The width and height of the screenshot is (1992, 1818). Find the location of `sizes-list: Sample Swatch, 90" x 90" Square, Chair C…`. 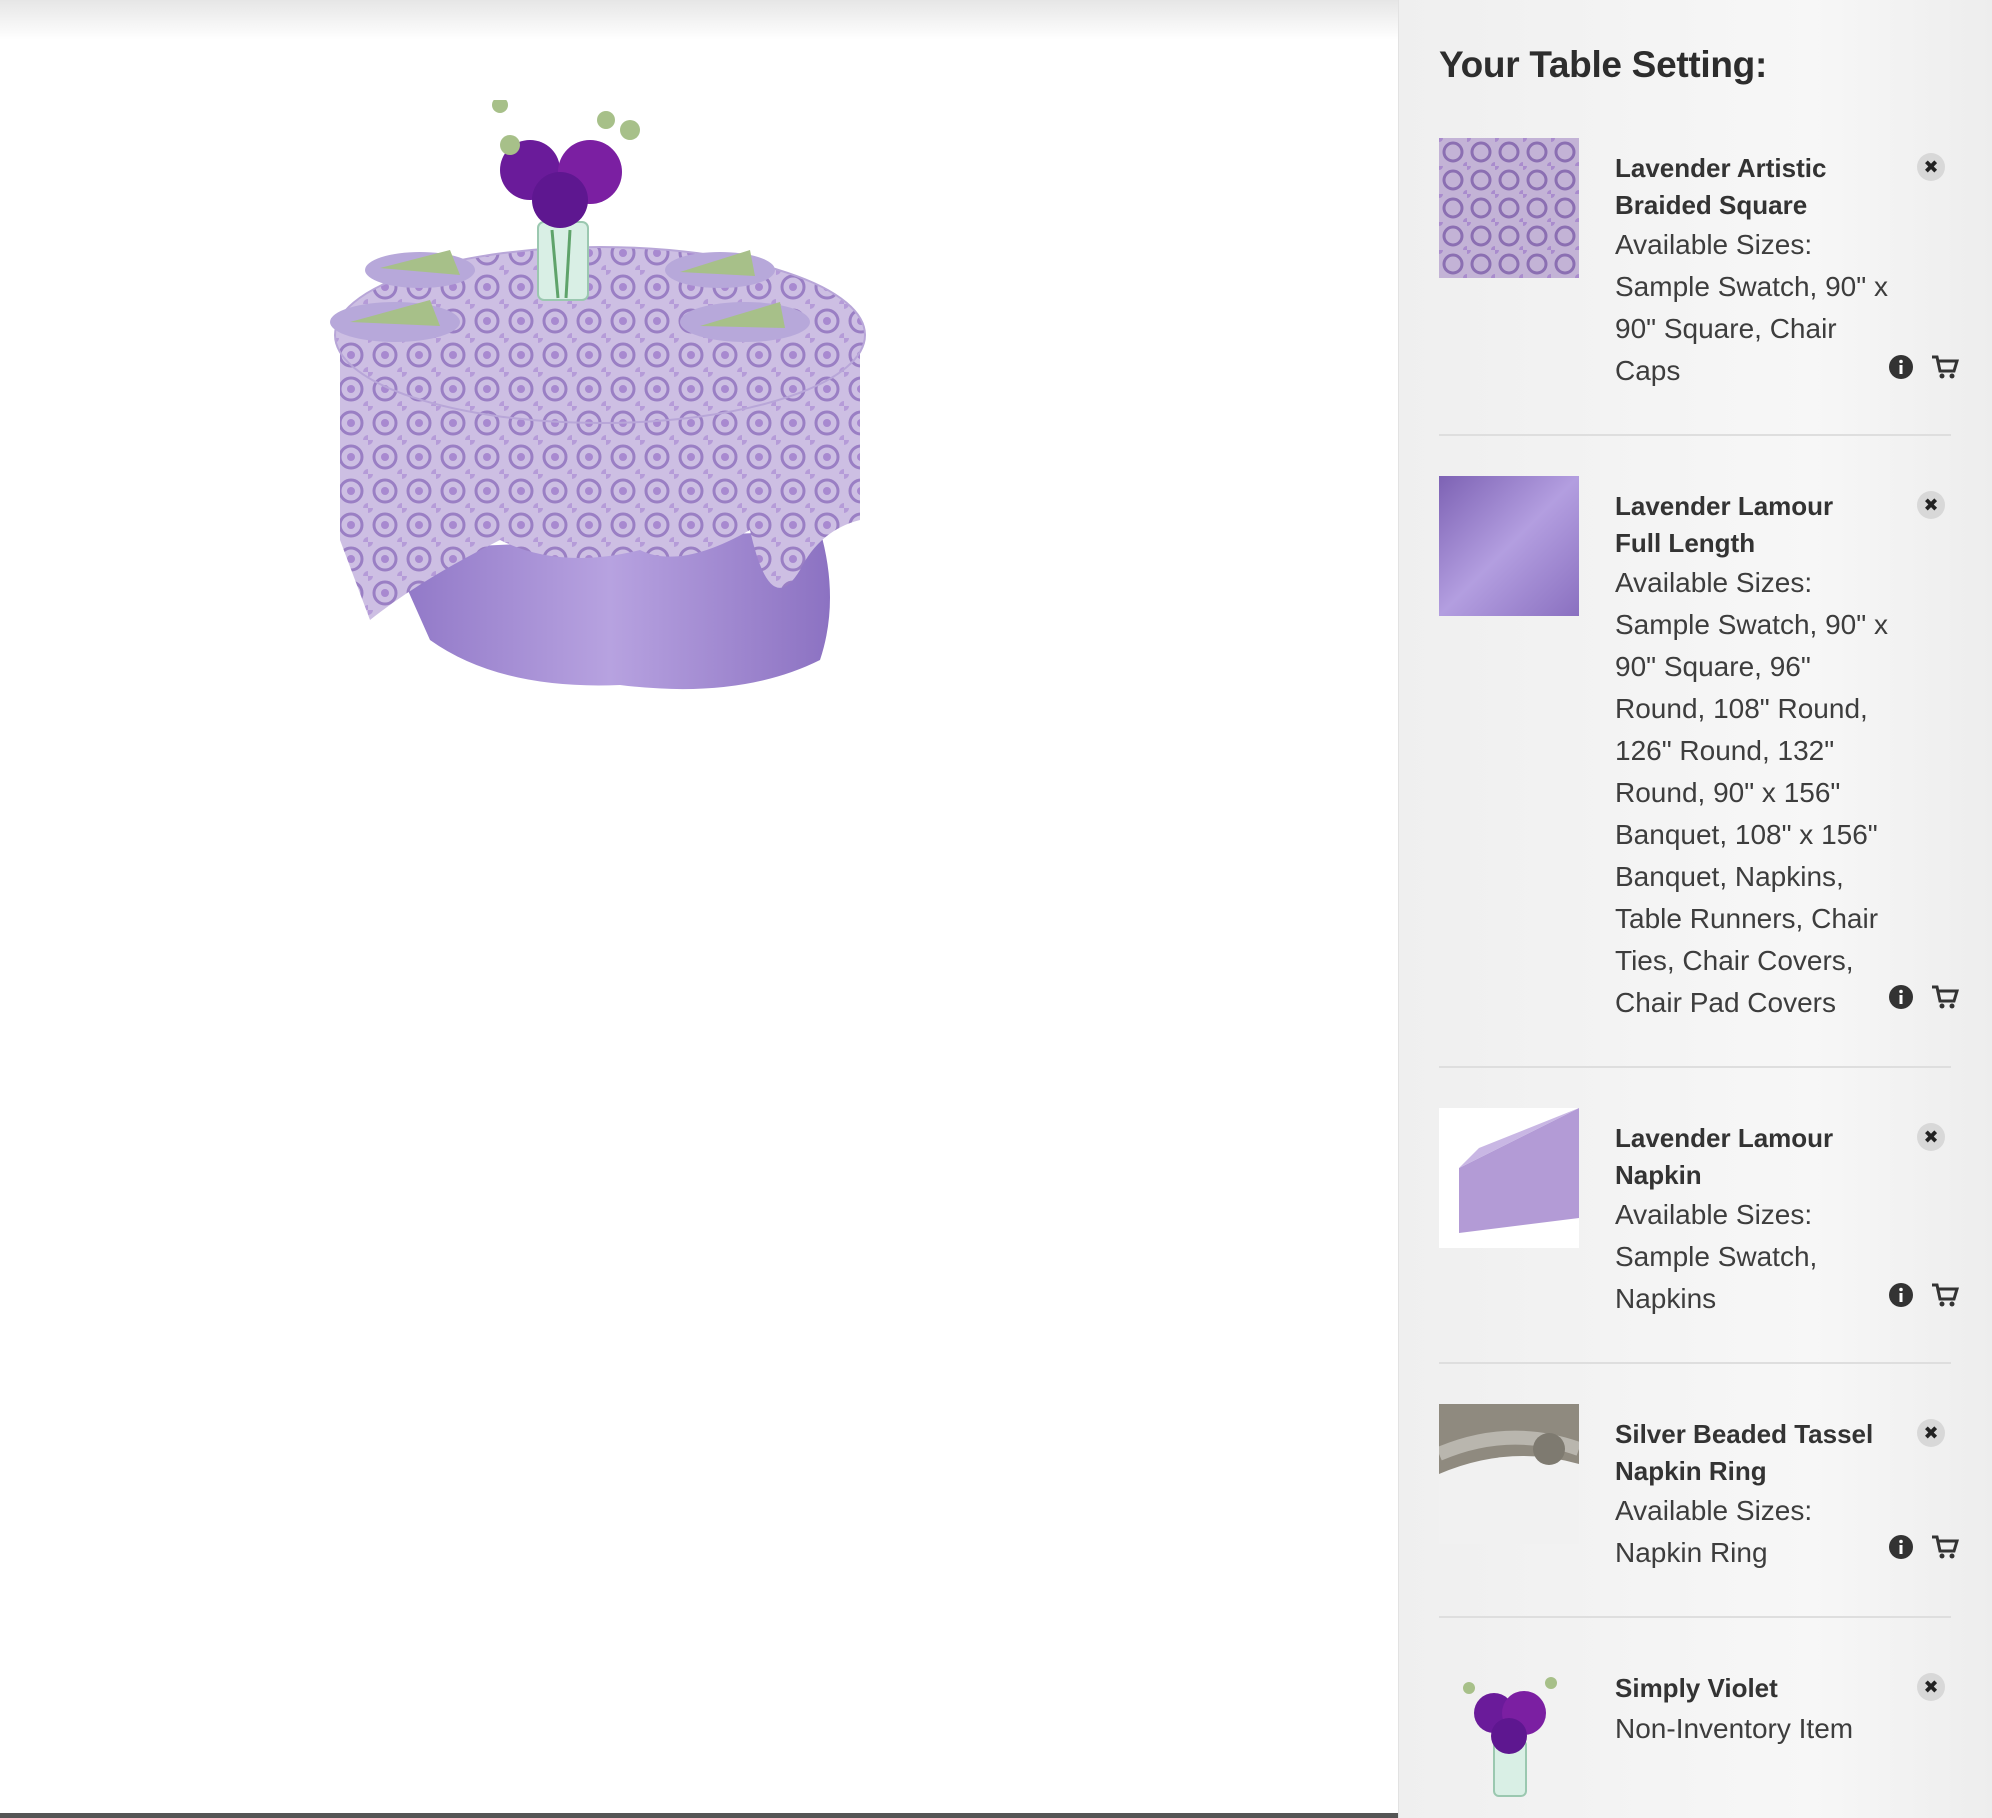

sizes-list: Sample Swatch, 90" x 90" Square, Chair C… is located at coordinates (1751, 328).